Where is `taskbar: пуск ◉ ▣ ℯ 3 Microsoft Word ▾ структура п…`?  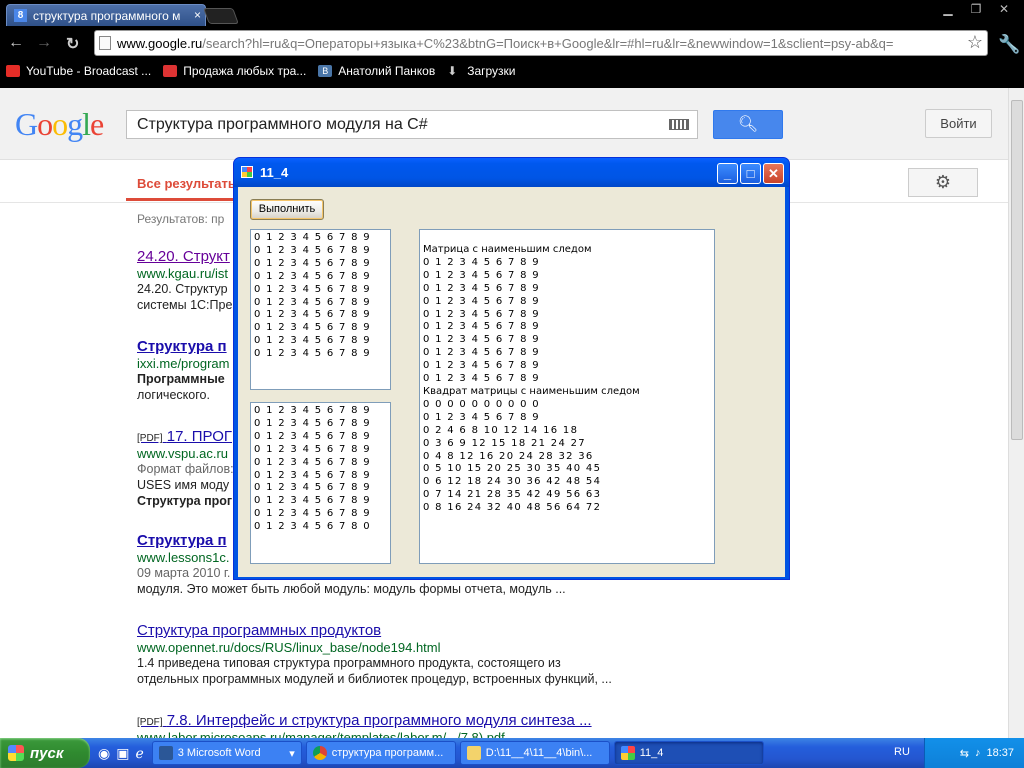
taskbar: пуск ◉ ▣ ℯ 3 Microsoft Word ▾ структура п… is located at coordinates (512, 753).